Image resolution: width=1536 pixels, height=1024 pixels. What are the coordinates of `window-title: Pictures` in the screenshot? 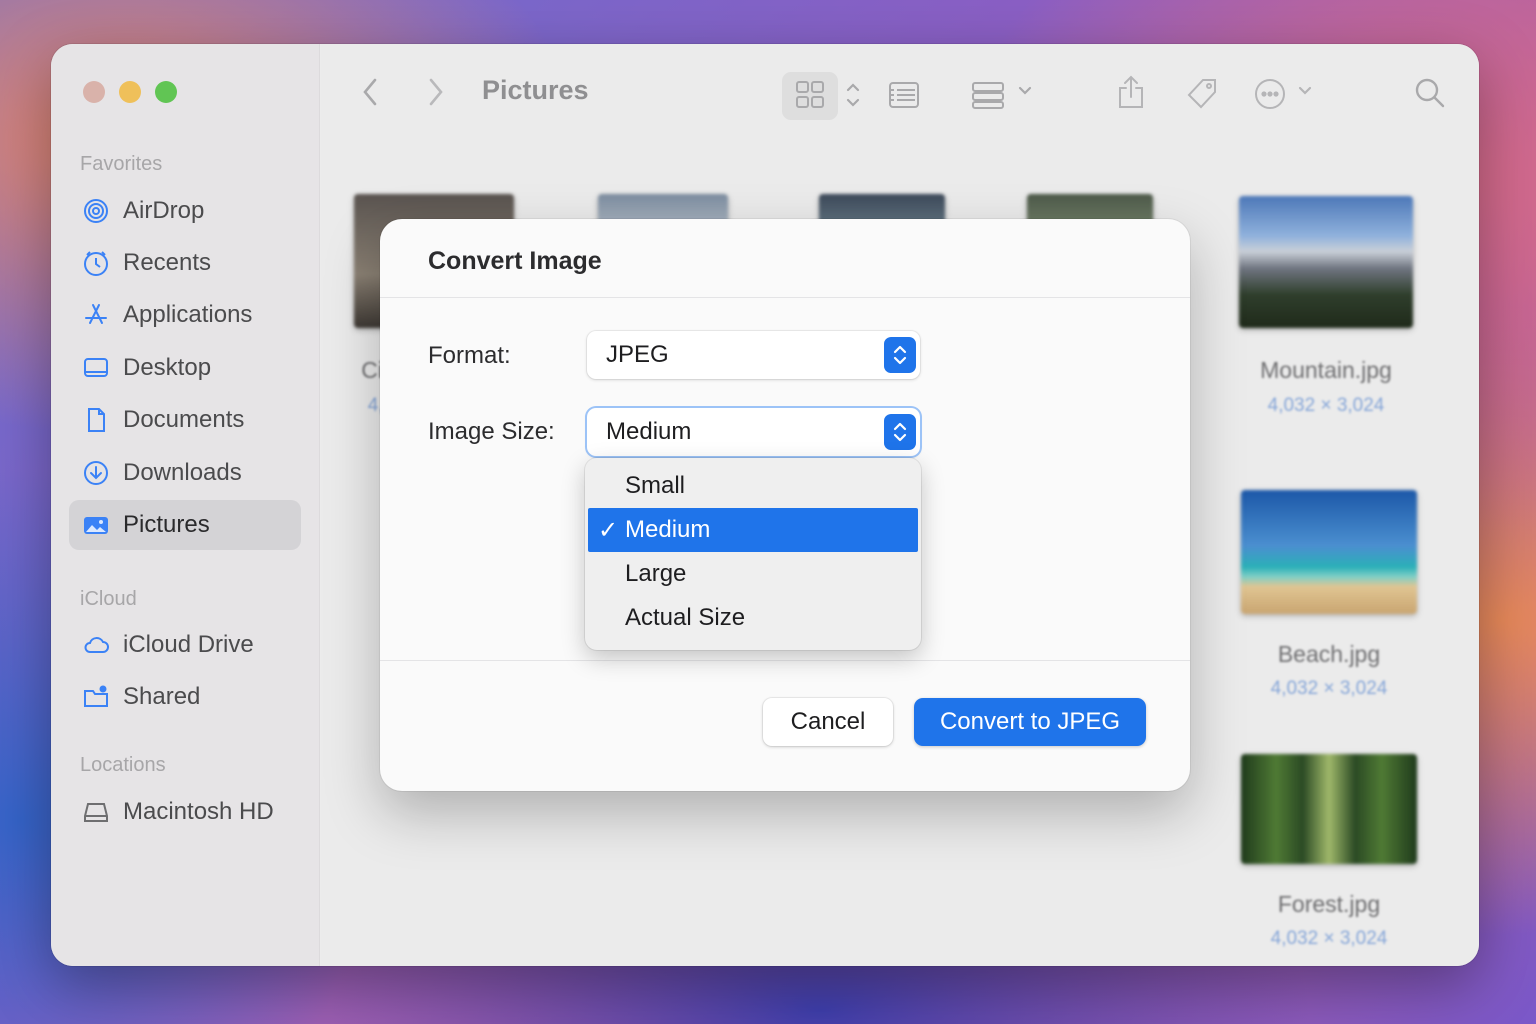 It's located at (535, 90).